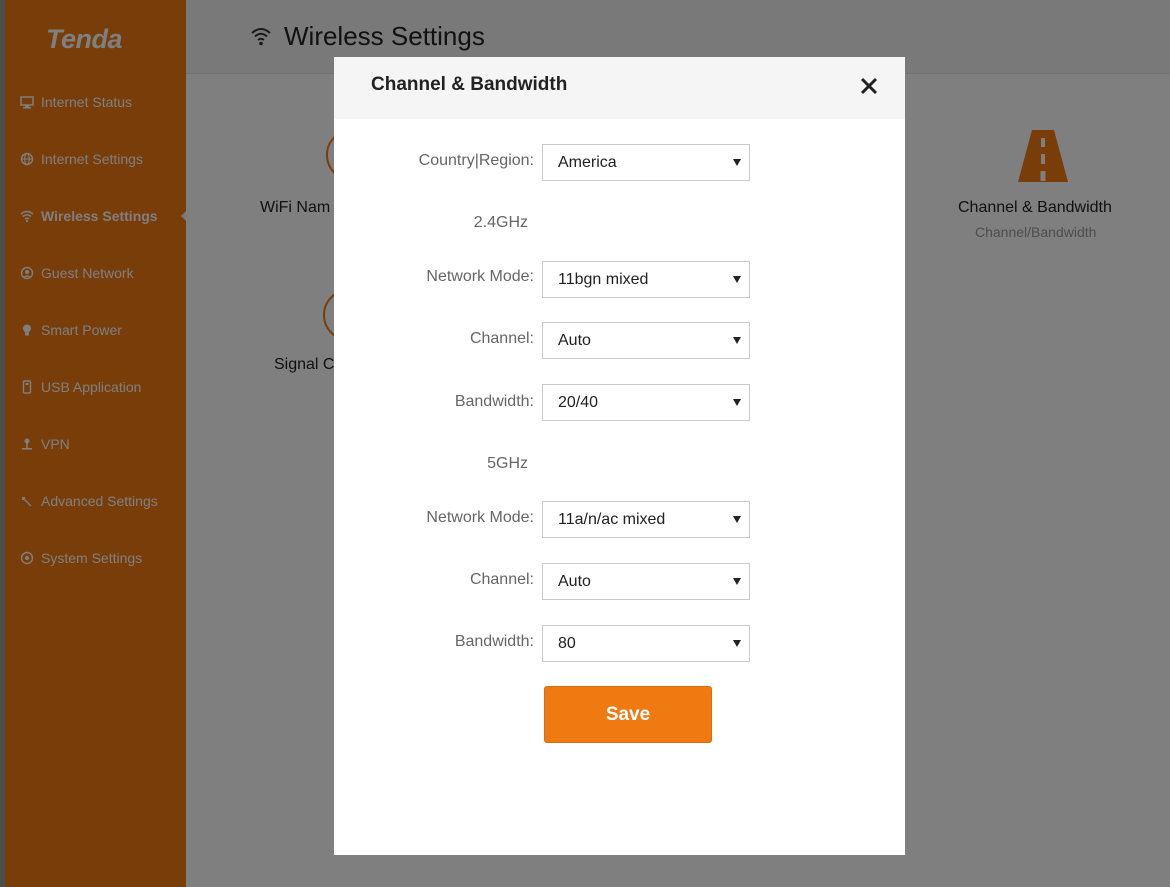  Describe the element at coordinates (646, 162) in the screenshot. I see `country-region-select: America` at that location.